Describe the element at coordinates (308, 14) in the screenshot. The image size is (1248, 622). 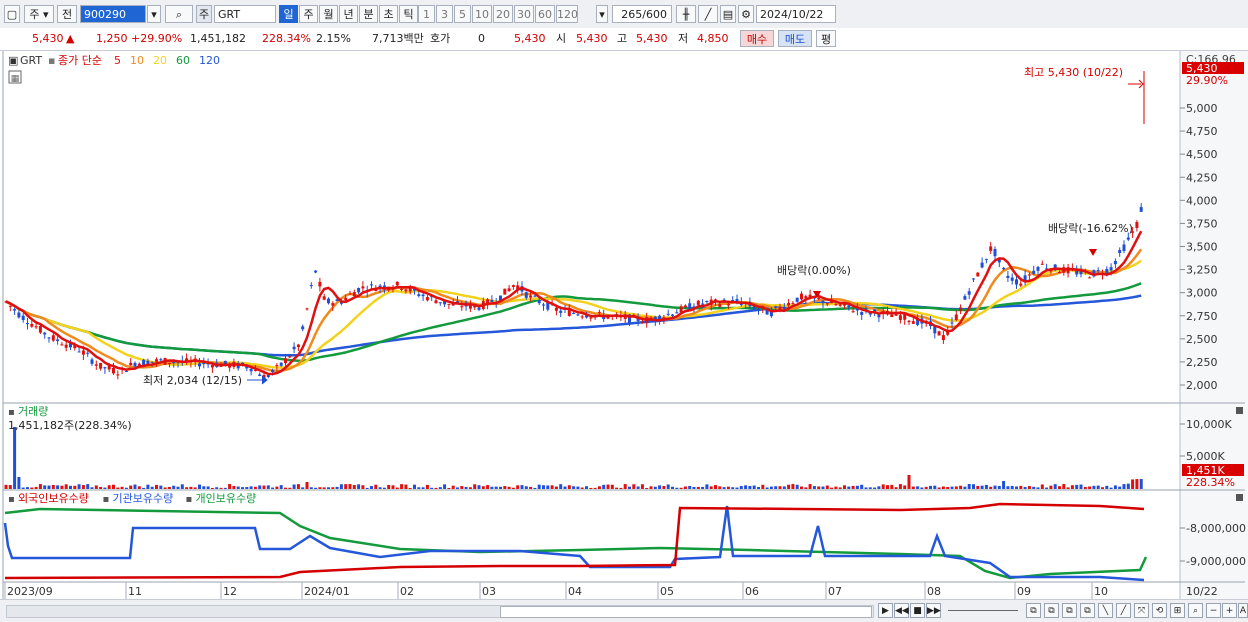
I see `period-tab-1: 주` at that location.